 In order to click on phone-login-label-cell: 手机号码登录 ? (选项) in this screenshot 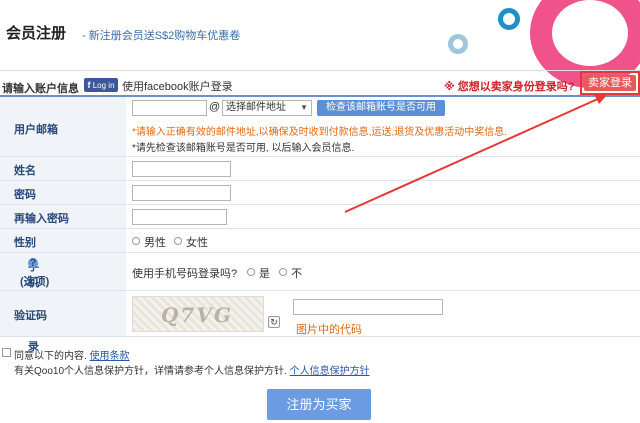, I will do `click(63, 303)`.